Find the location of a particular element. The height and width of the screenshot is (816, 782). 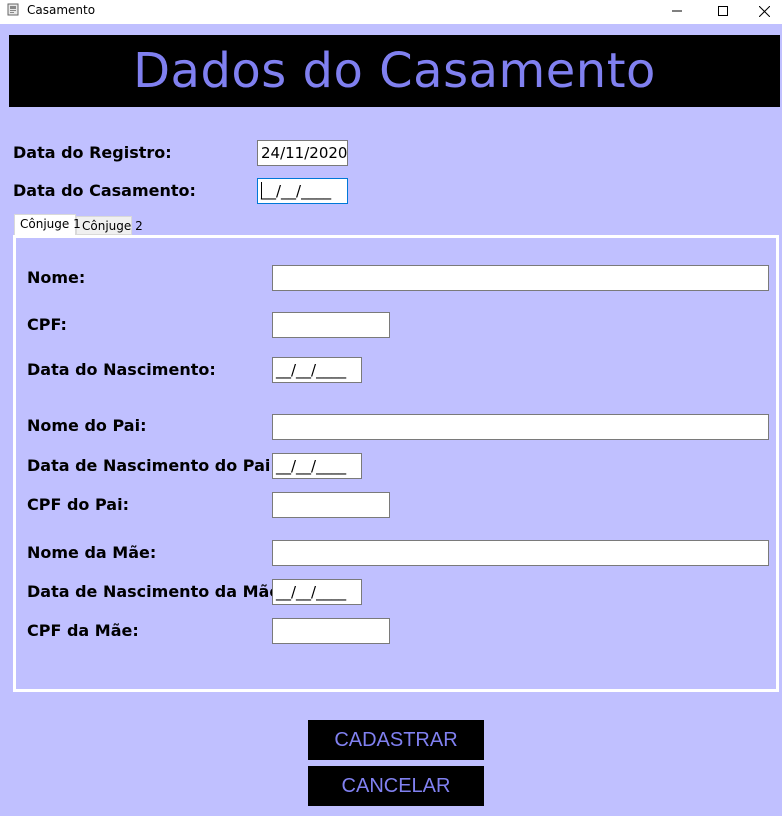

nome-mae-label: Nome da Mãe: is located at coordinates (92, 552).